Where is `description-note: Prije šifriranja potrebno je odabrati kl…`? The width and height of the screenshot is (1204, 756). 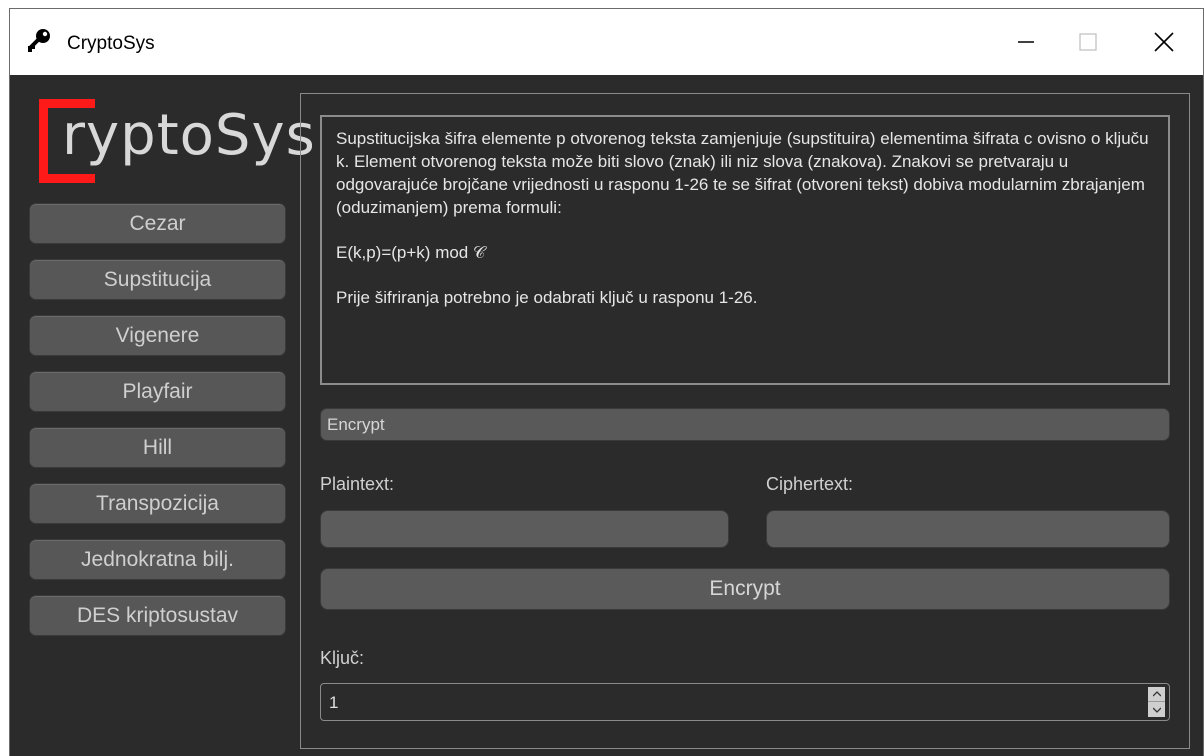 description-note: Prije šifriranja potrebno je odabrati kl… is located at coordinates (547, 297).